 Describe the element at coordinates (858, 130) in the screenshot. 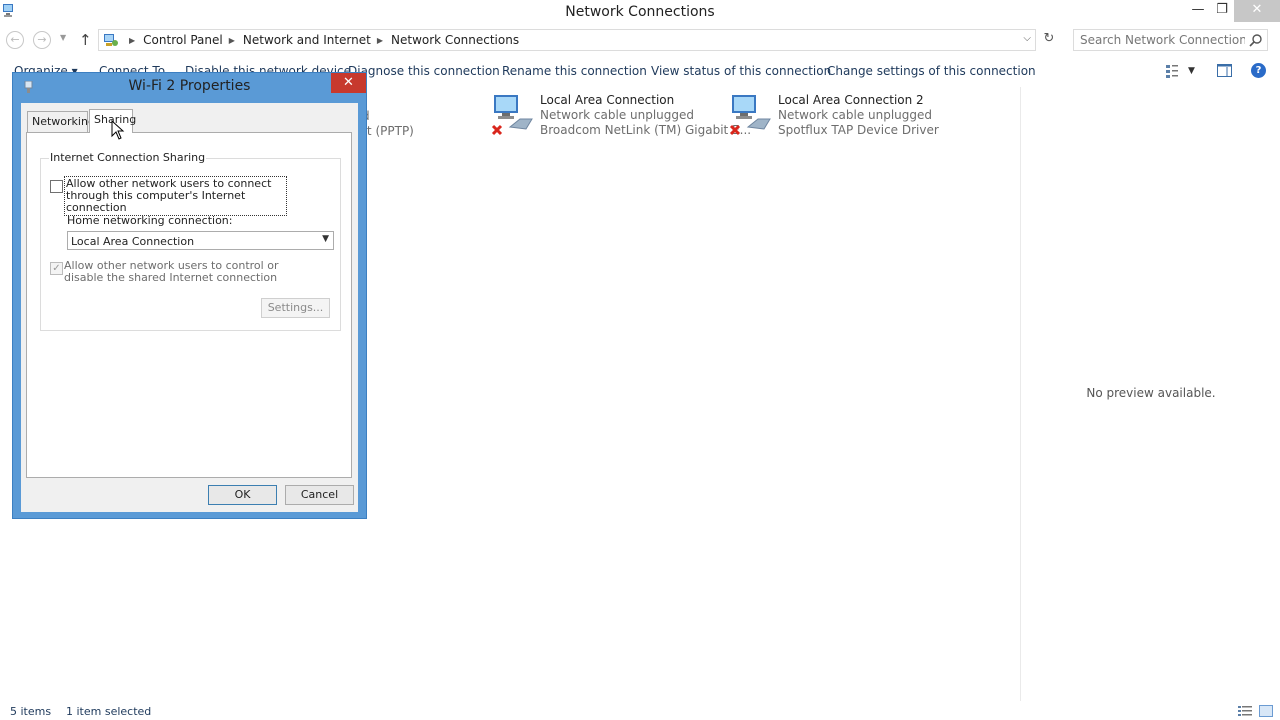

I see `connection-device: Spotflux TAP Device Driver` at that location.